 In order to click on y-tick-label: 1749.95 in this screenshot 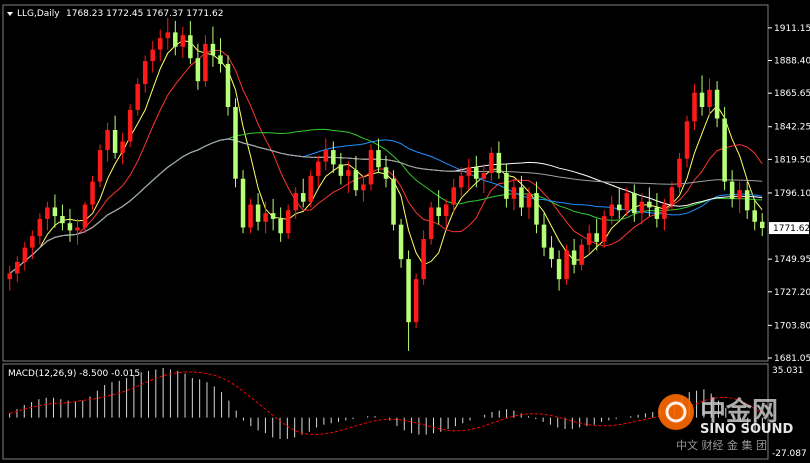, I will do `click(792, 260)`.